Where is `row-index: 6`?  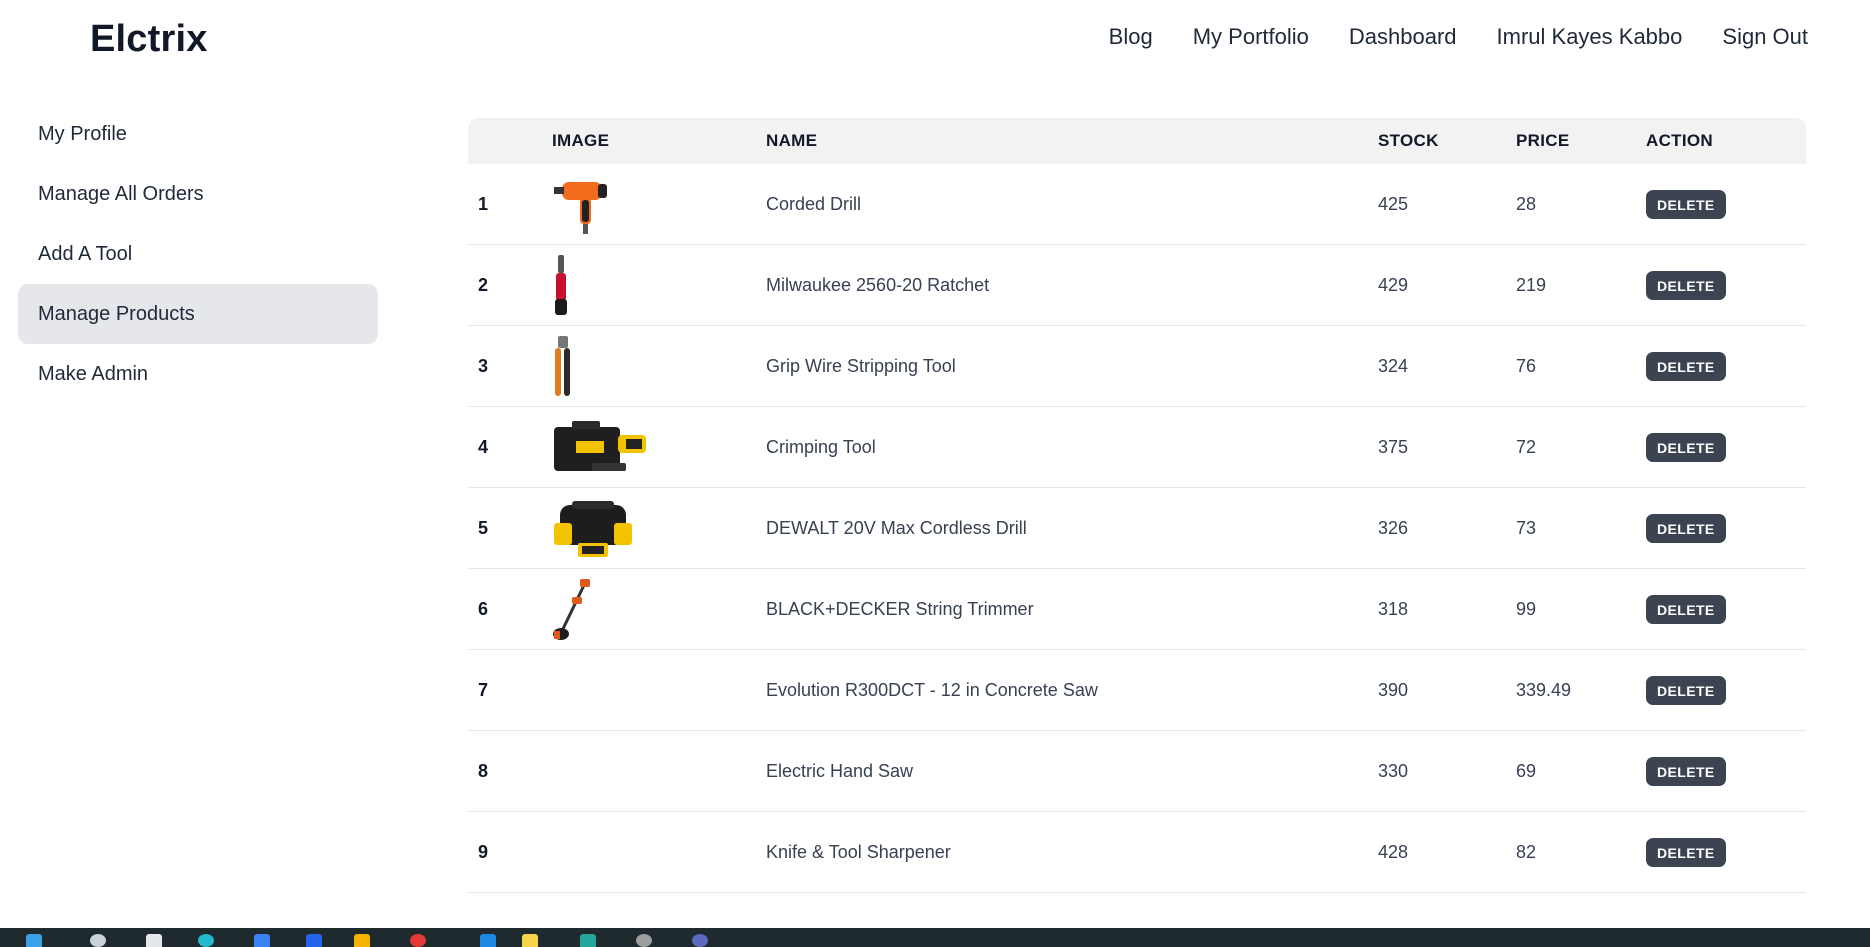
row-index: 6 is located at coordinates (483, 609).